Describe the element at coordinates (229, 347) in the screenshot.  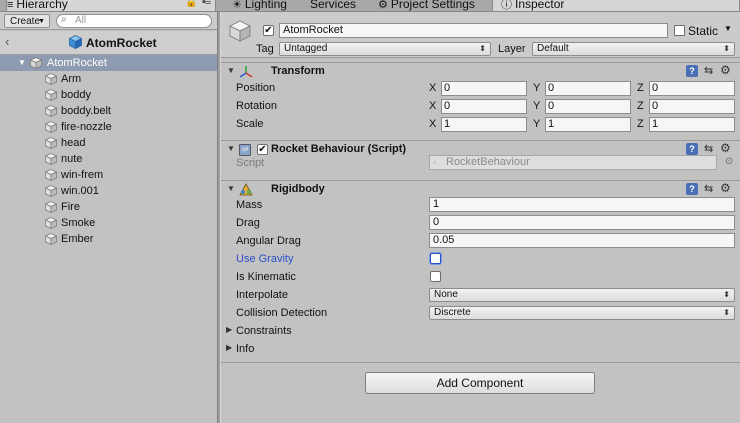
I see `info-fold-icon: ▶` at that location.